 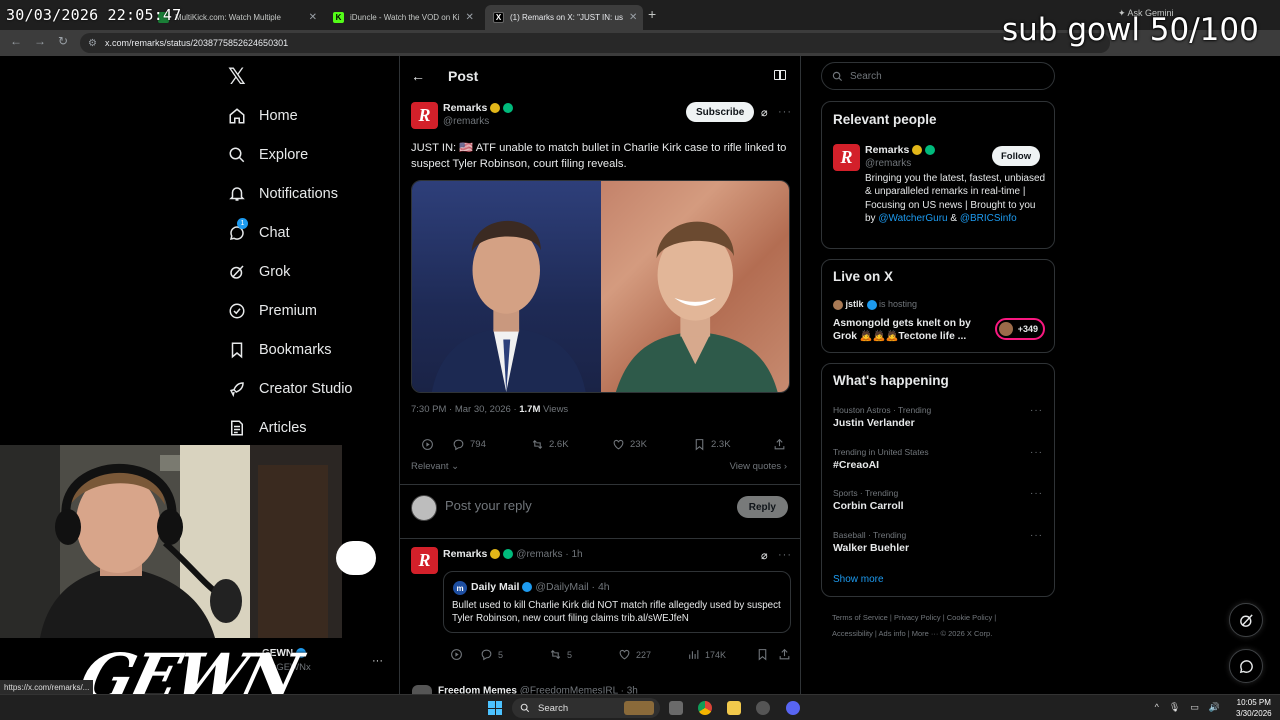 What do you see at coordinates (424, 560) in the screenshot?
I see `reply-author-avatar: R` at bounding box center [424, 560].